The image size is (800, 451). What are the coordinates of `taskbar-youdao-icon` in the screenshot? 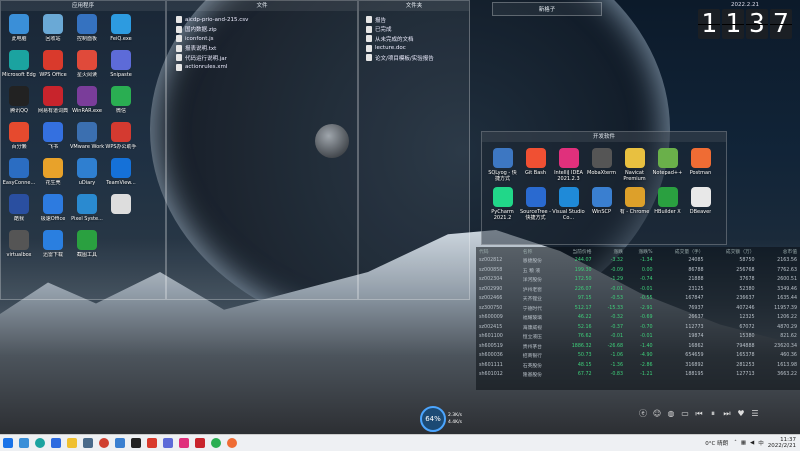 It's located at (200, 443).